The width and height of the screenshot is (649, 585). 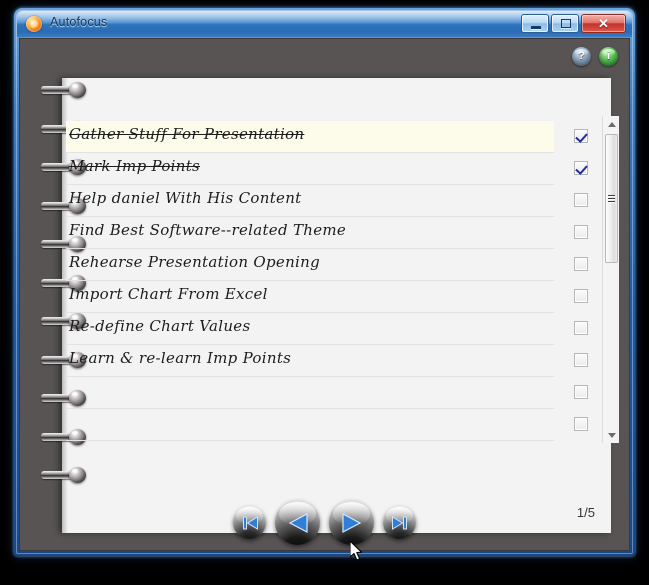 What do you see at coordinates (135, 166) in the screenshot?
I see `task-label: Mark Imp Points` at bounding box center [135, 166].